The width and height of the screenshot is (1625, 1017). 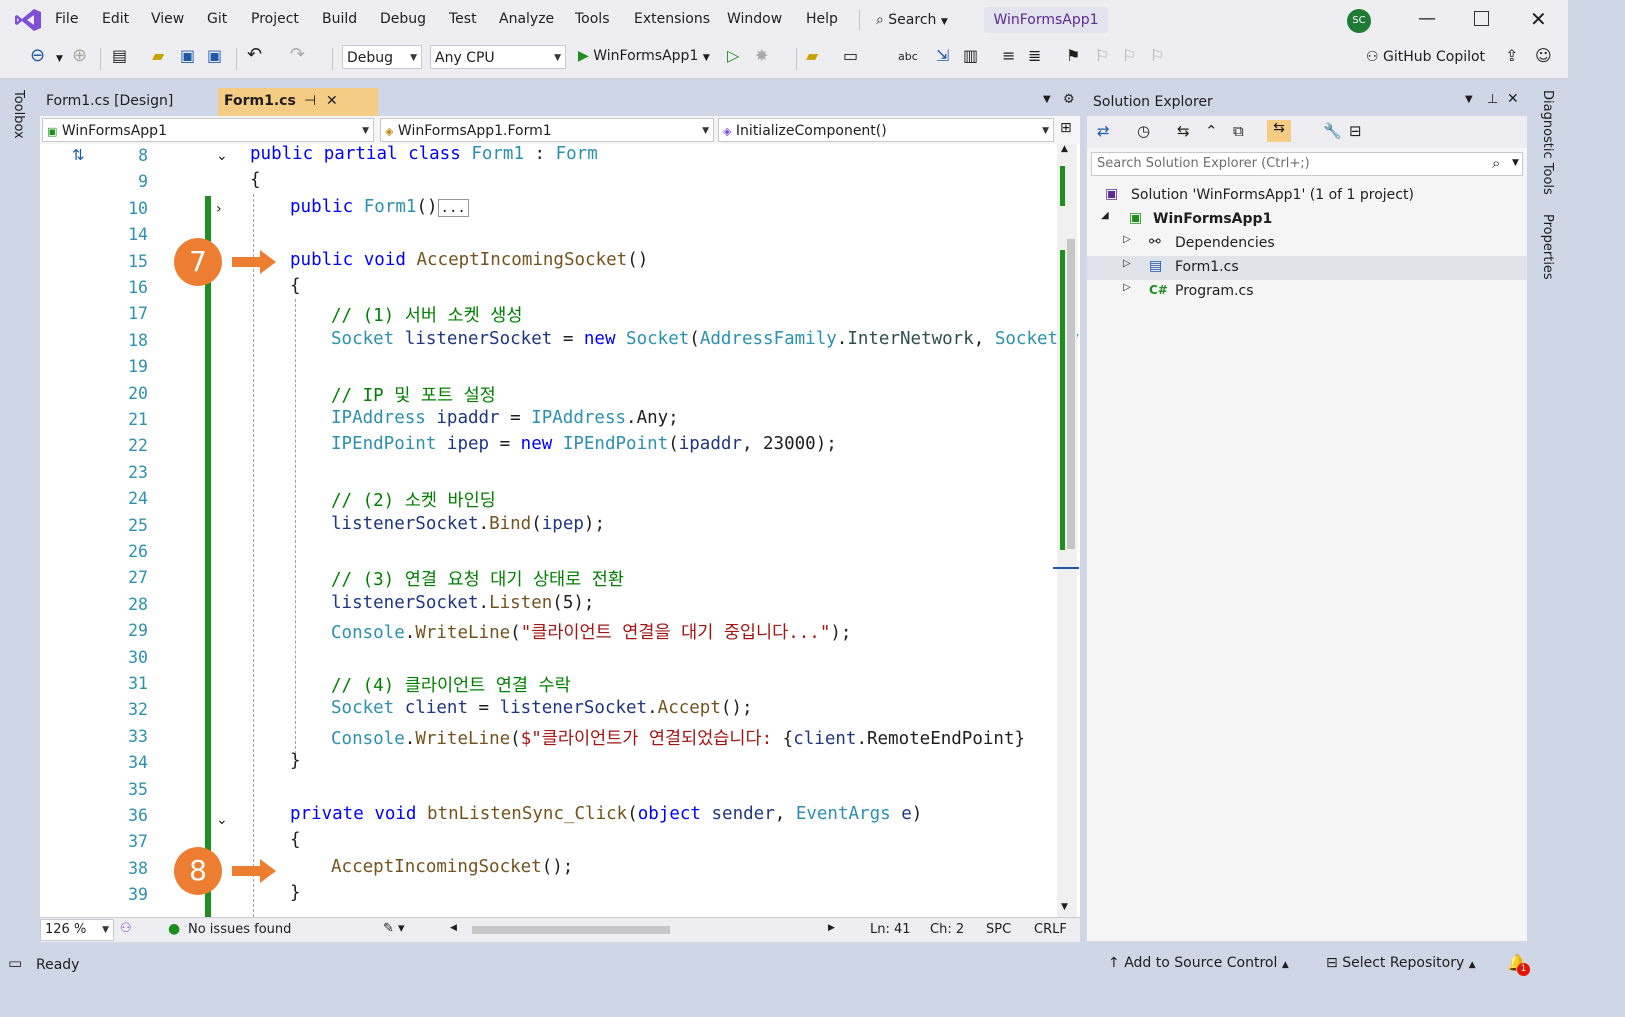 I want to click on settings-gear-icon: ⚙, so click(x=1069, y=99).